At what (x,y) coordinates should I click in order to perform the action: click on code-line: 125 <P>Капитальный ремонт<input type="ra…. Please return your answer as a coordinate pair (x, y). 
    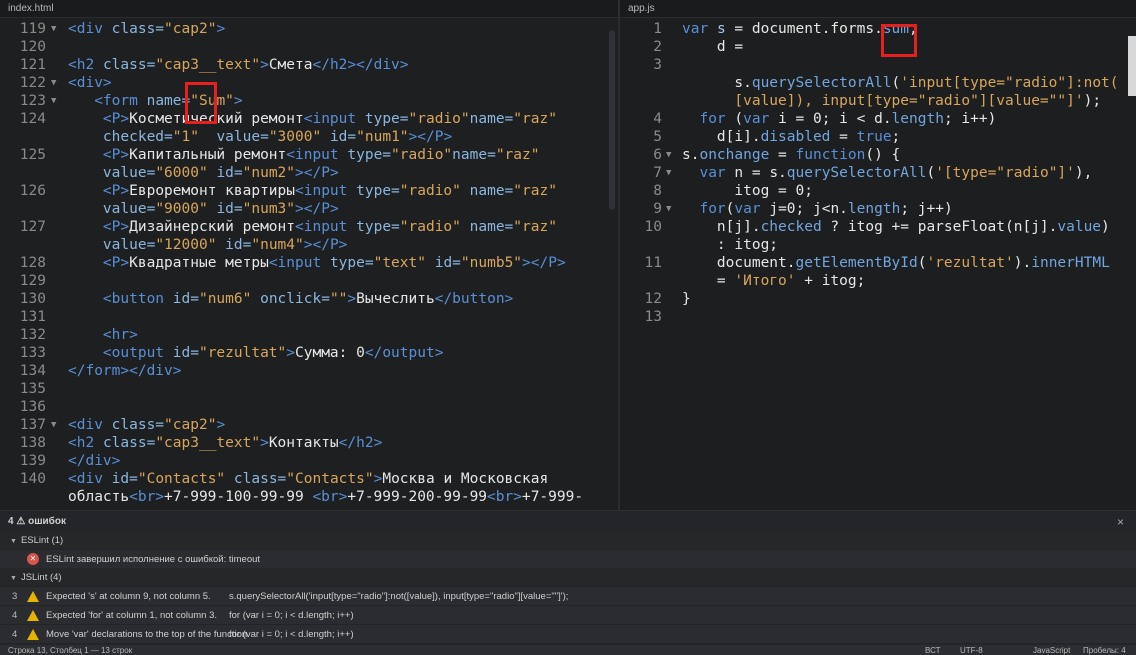
    Looking at the image, I should click on (309, 155).